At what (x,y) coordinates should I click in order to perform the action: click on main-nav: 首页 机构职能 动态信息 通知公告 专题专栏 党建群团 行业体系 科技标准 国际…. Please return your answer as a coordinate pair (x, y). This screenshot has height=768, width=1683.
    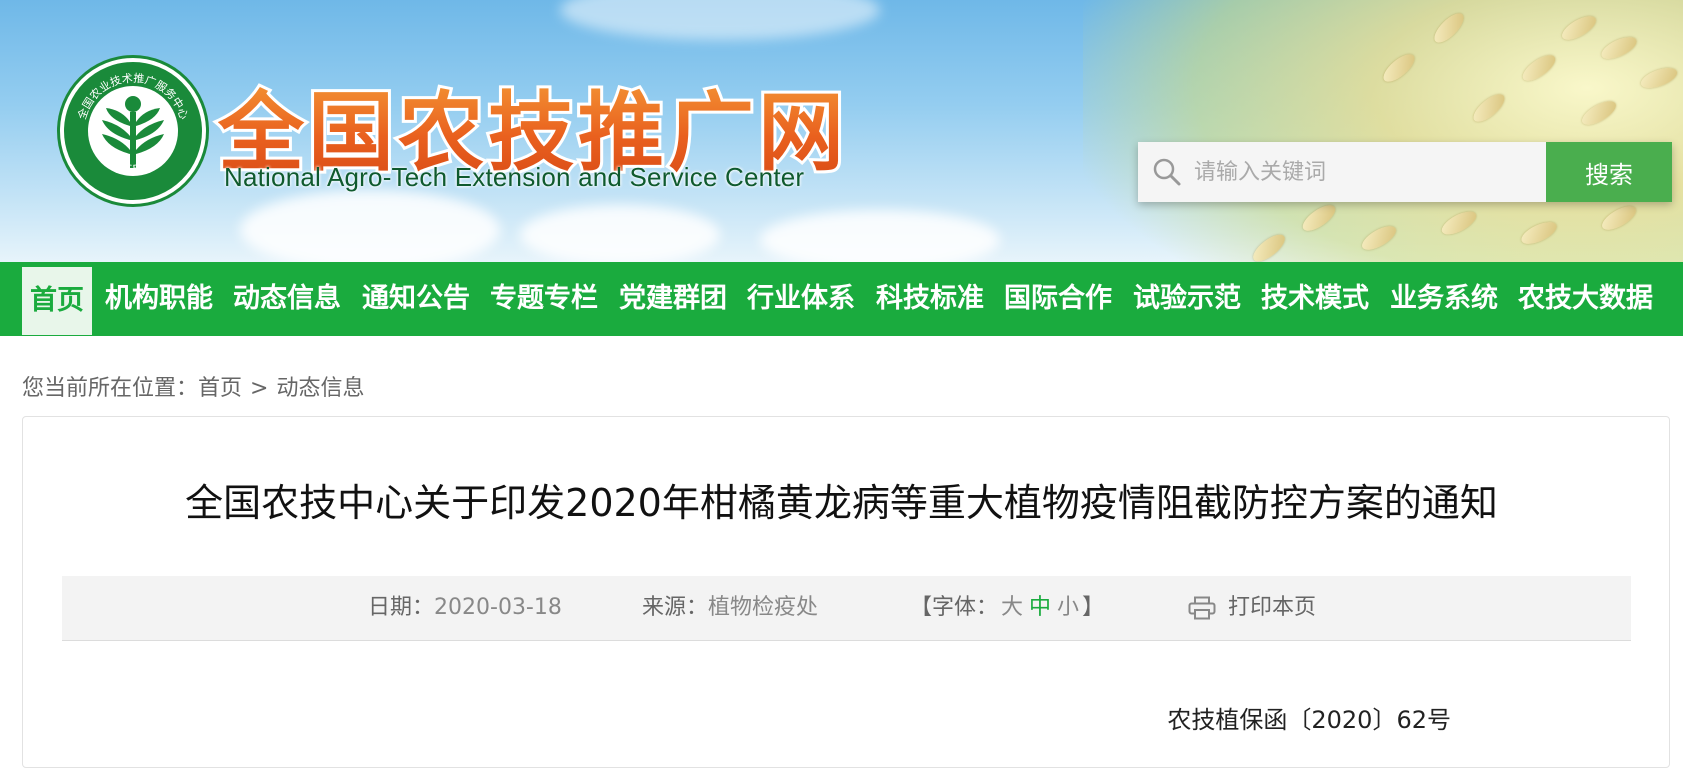
    Looking at the image, I should click on (841, 299).